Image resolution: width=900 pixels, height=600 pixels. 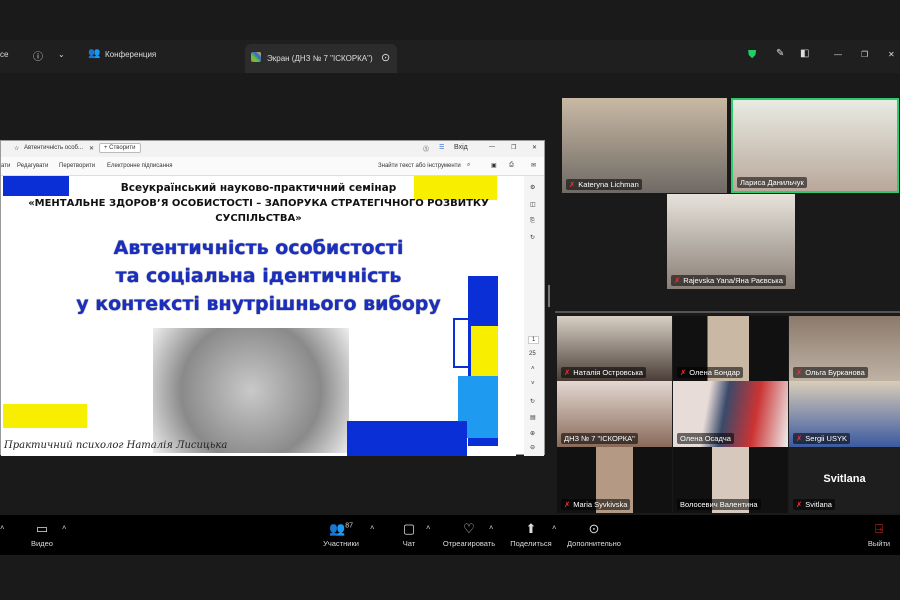 I want to click on restore-icon: ❐, so click(x=864, y=54).